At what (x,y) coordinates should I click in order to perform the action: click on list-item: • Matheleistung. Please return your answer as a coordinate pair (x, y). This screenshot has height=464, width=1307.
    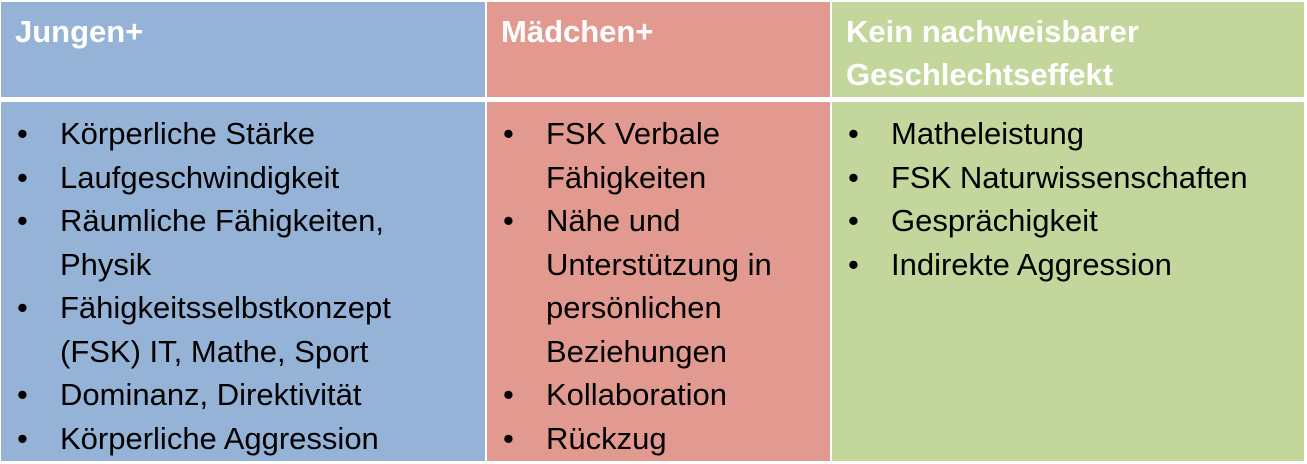
    Looking at the image, I should click on (1063, 134).